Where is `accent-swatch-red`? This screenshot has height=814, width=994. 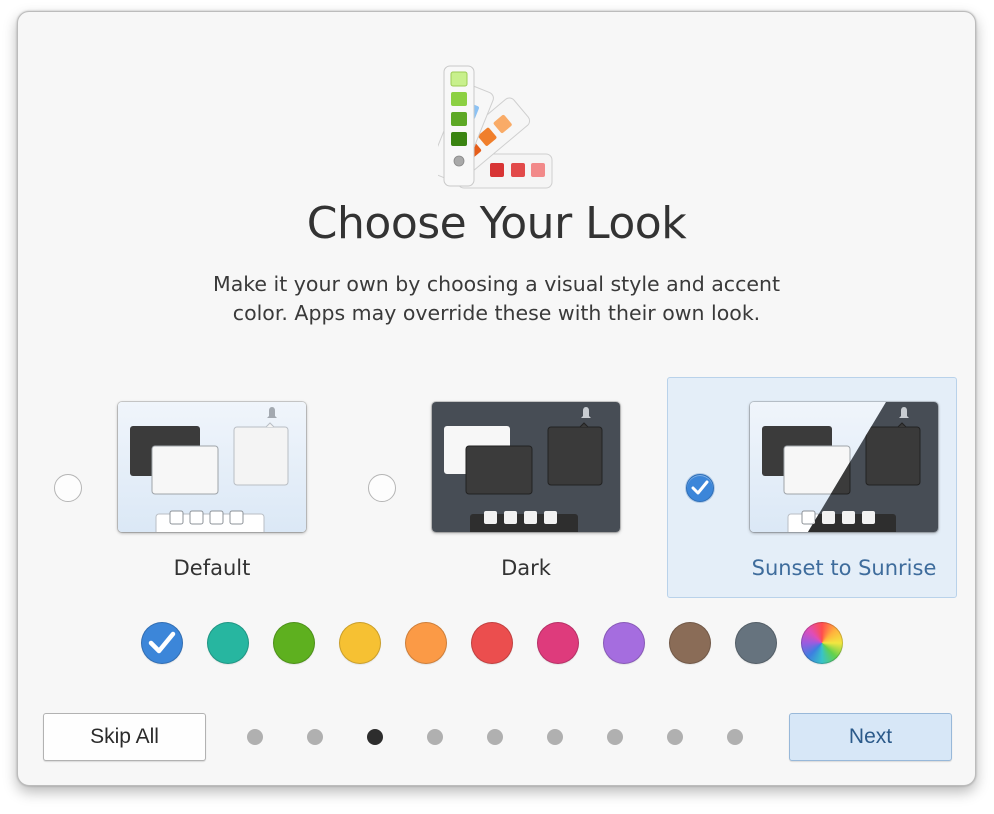 accent-swatch-red is located at coordinates (492, 643).